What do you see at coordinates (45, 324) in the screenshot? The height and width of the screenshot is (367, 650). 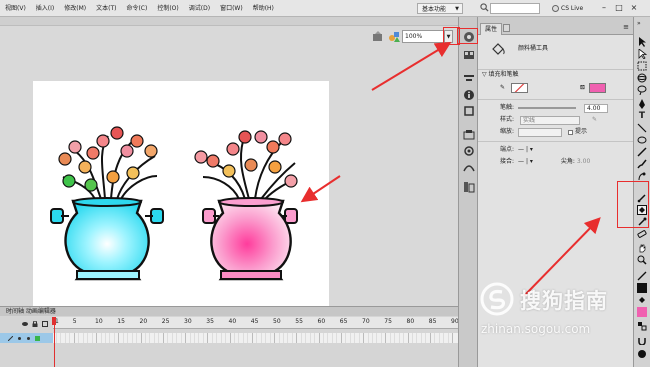 I see `outline-icon` at bounding box center [45, 324].